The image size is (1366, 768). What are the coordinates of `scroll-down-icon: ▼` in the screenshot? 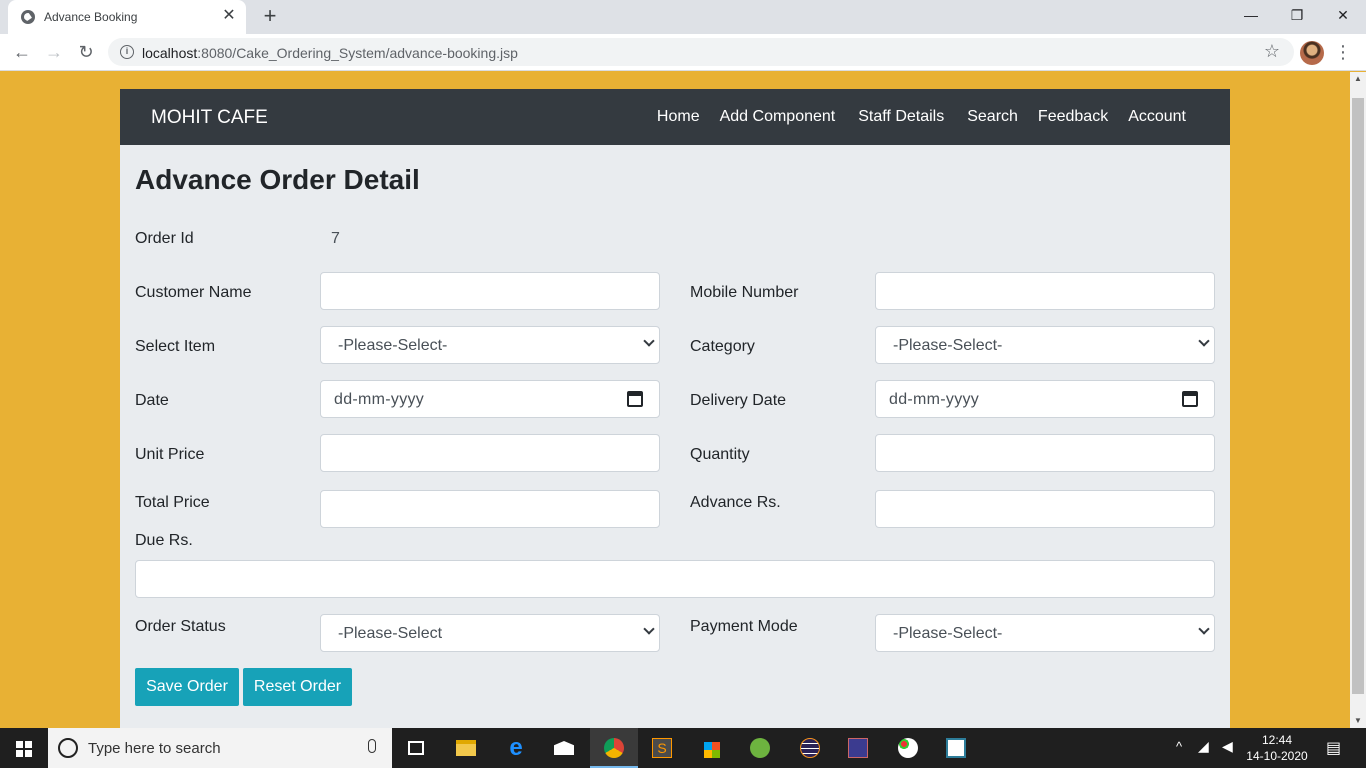 It's located at (1358, 721).